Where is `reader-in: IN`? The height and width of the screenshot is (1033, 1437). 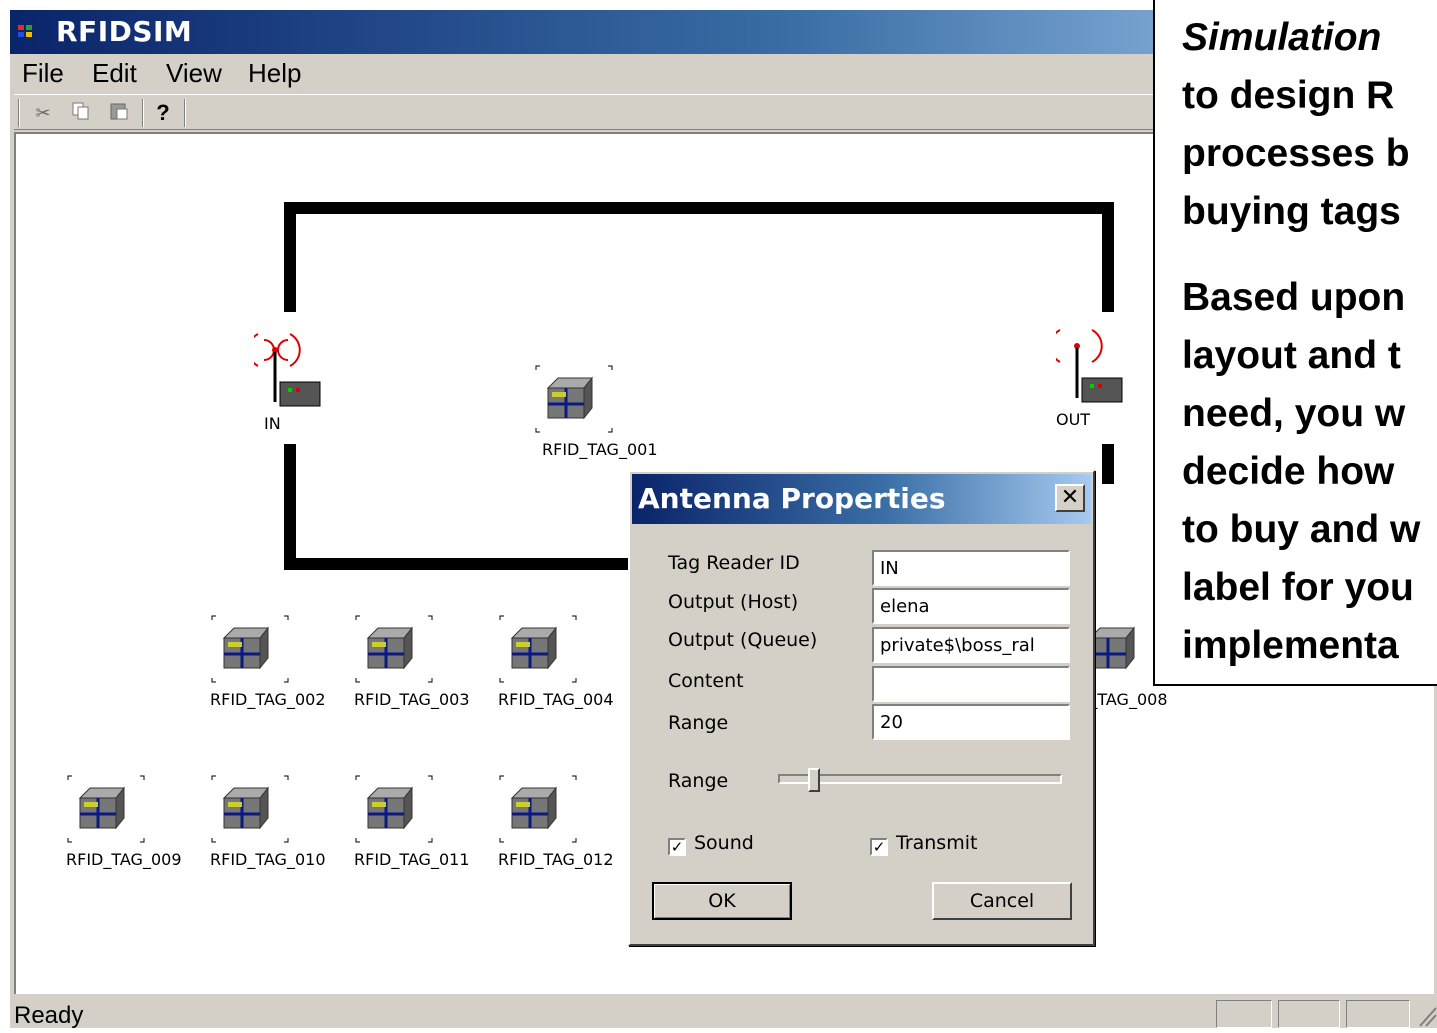
reader-in: IN is located at coordinates (290, 381).